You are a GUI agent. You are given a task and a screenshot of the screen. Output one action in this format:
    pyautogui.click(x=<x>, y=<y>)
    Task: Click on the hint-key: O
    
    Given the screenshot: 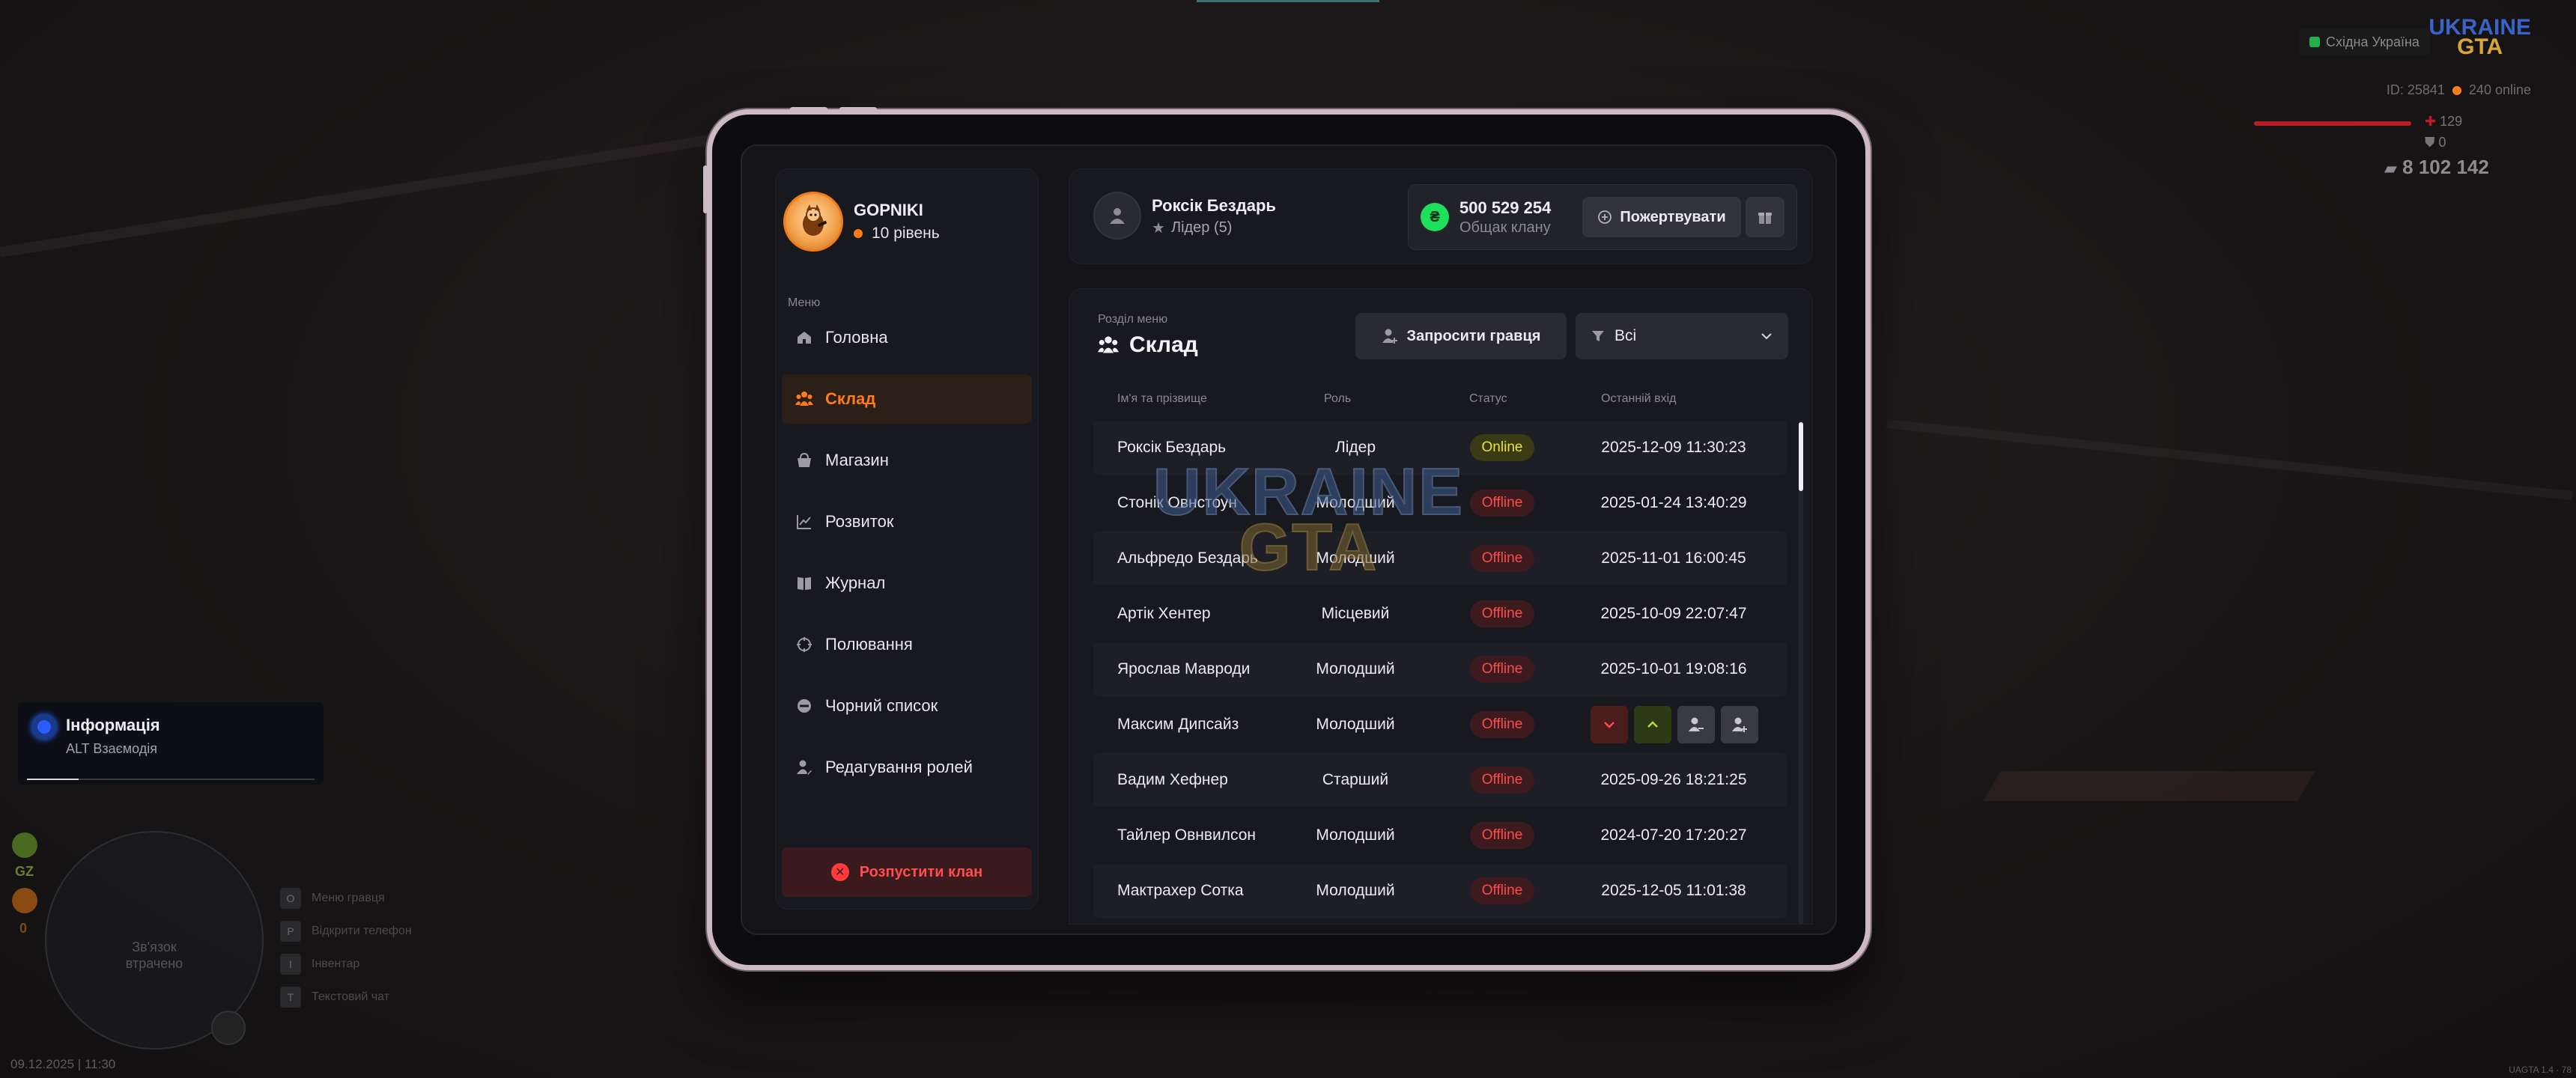 What is the action you would take?
    pyautogui.click(x=290, y=898)
    